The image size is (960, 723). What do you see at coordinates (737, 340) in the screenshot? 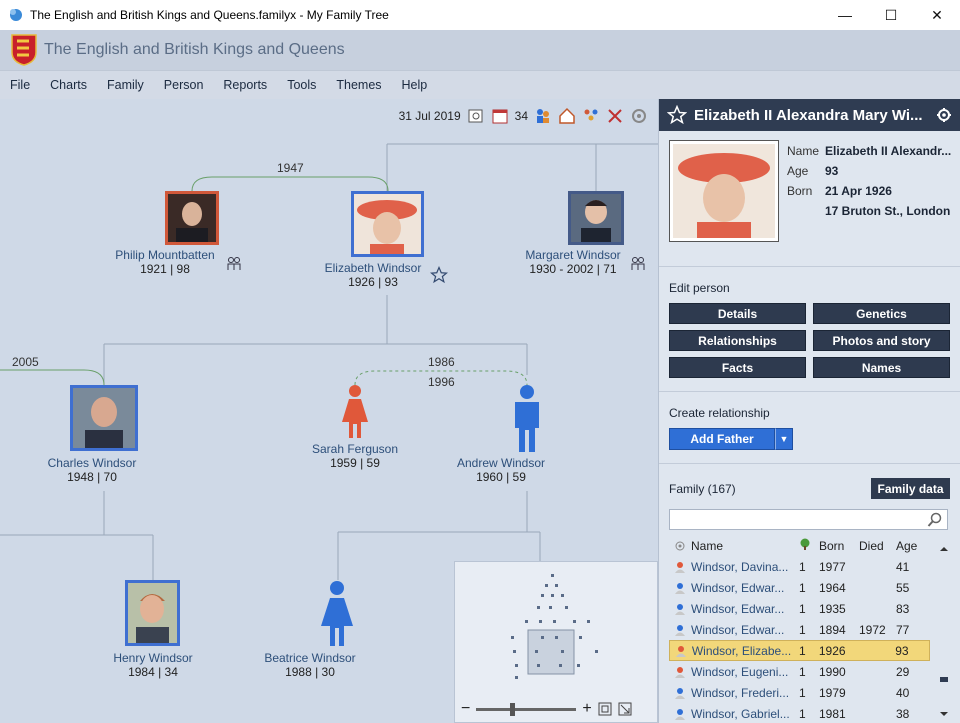
I see `relationships-button: Relationships` at bounding box center [737, 340].